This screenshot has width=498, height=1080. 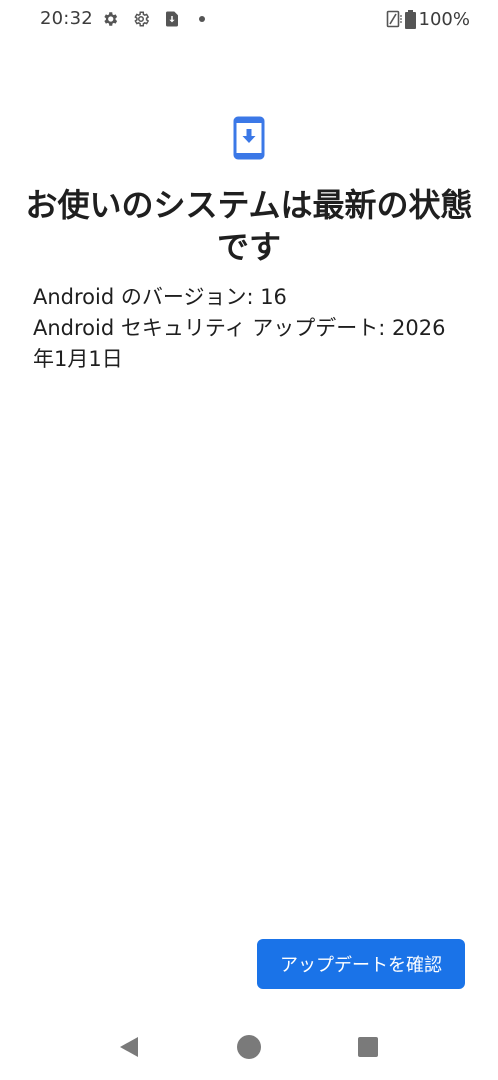 I want to click on nav-bar, so click(x=249, y=1050).